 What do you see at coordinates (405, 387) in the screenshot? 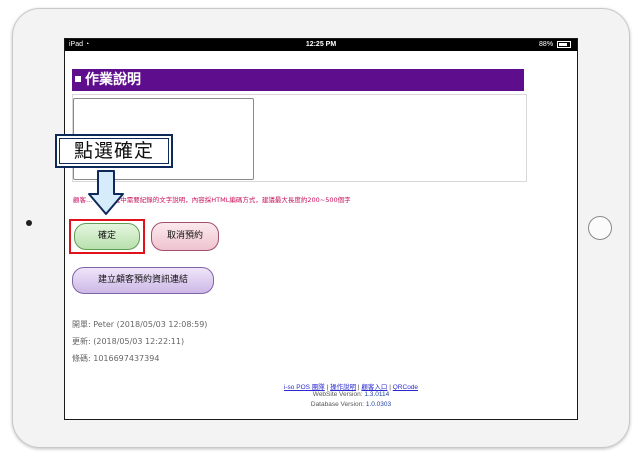
I see `footer-link-qrcode: QRCode` at bounding box center [405, 387].